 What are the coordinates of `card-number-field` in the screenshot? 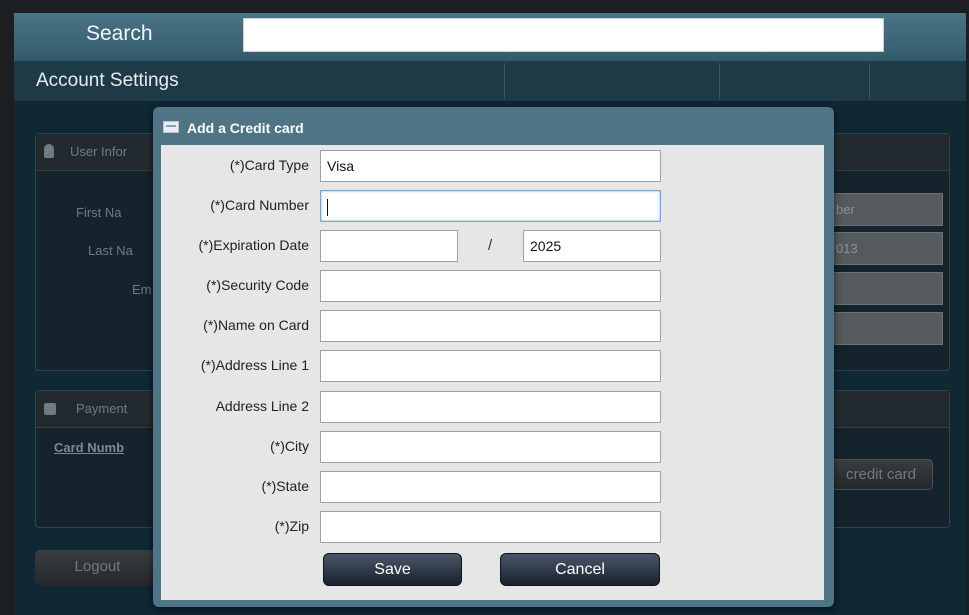 It's located at (490, 206).